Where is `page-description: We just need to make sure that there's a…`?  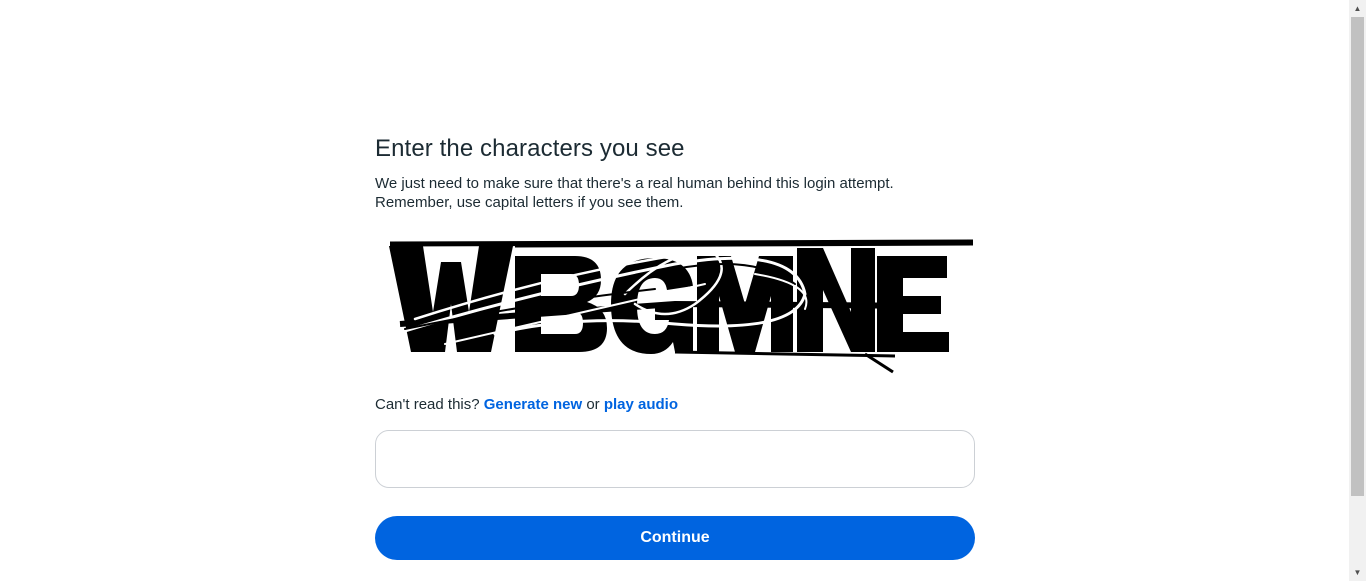
page-description: We just need to make sure that there's a… is located at coordinates (675, 193).